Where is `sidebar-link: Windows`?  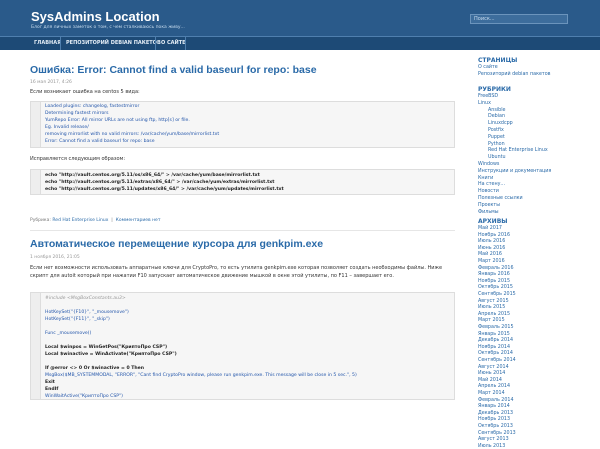 sidebar-link: Windows is located at coordinates (488, 164).